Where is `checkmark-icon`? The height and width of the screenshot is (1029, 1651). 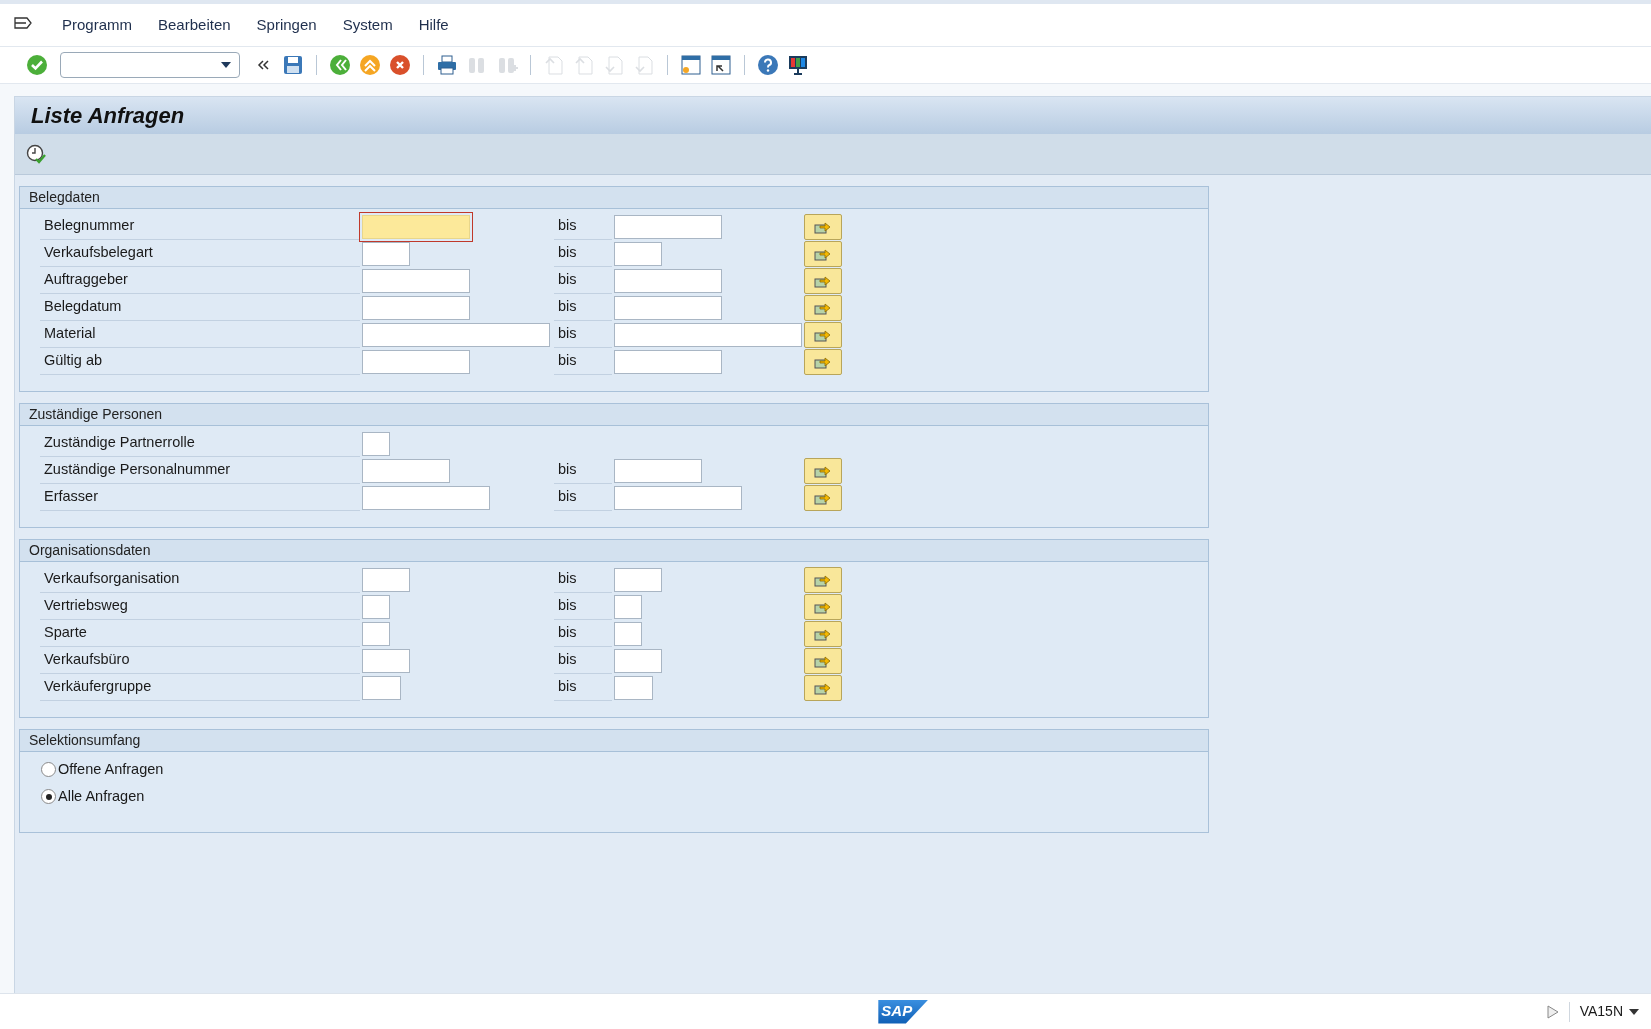
checkmark-icon is located at coordinates (37, 65).